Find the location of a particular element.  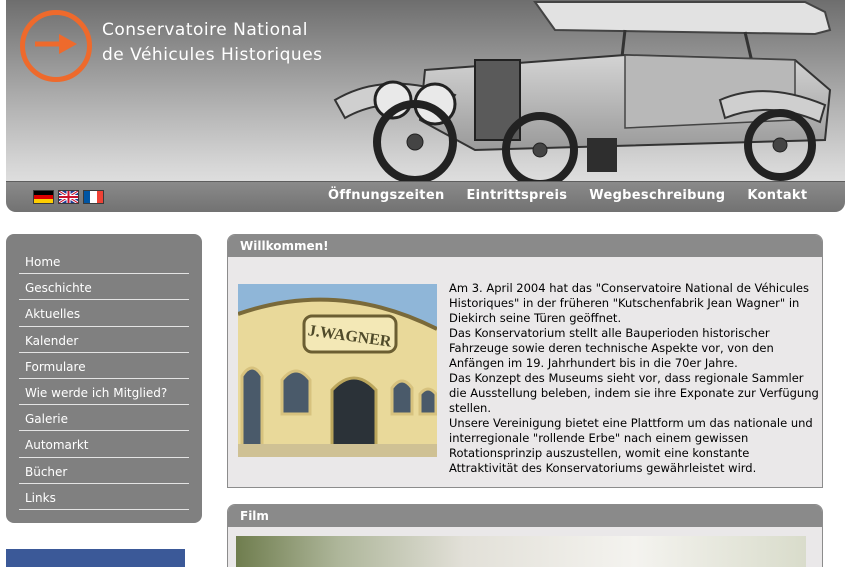

sidebar-item-forms: Formulare is located at coordinates (104, 366).